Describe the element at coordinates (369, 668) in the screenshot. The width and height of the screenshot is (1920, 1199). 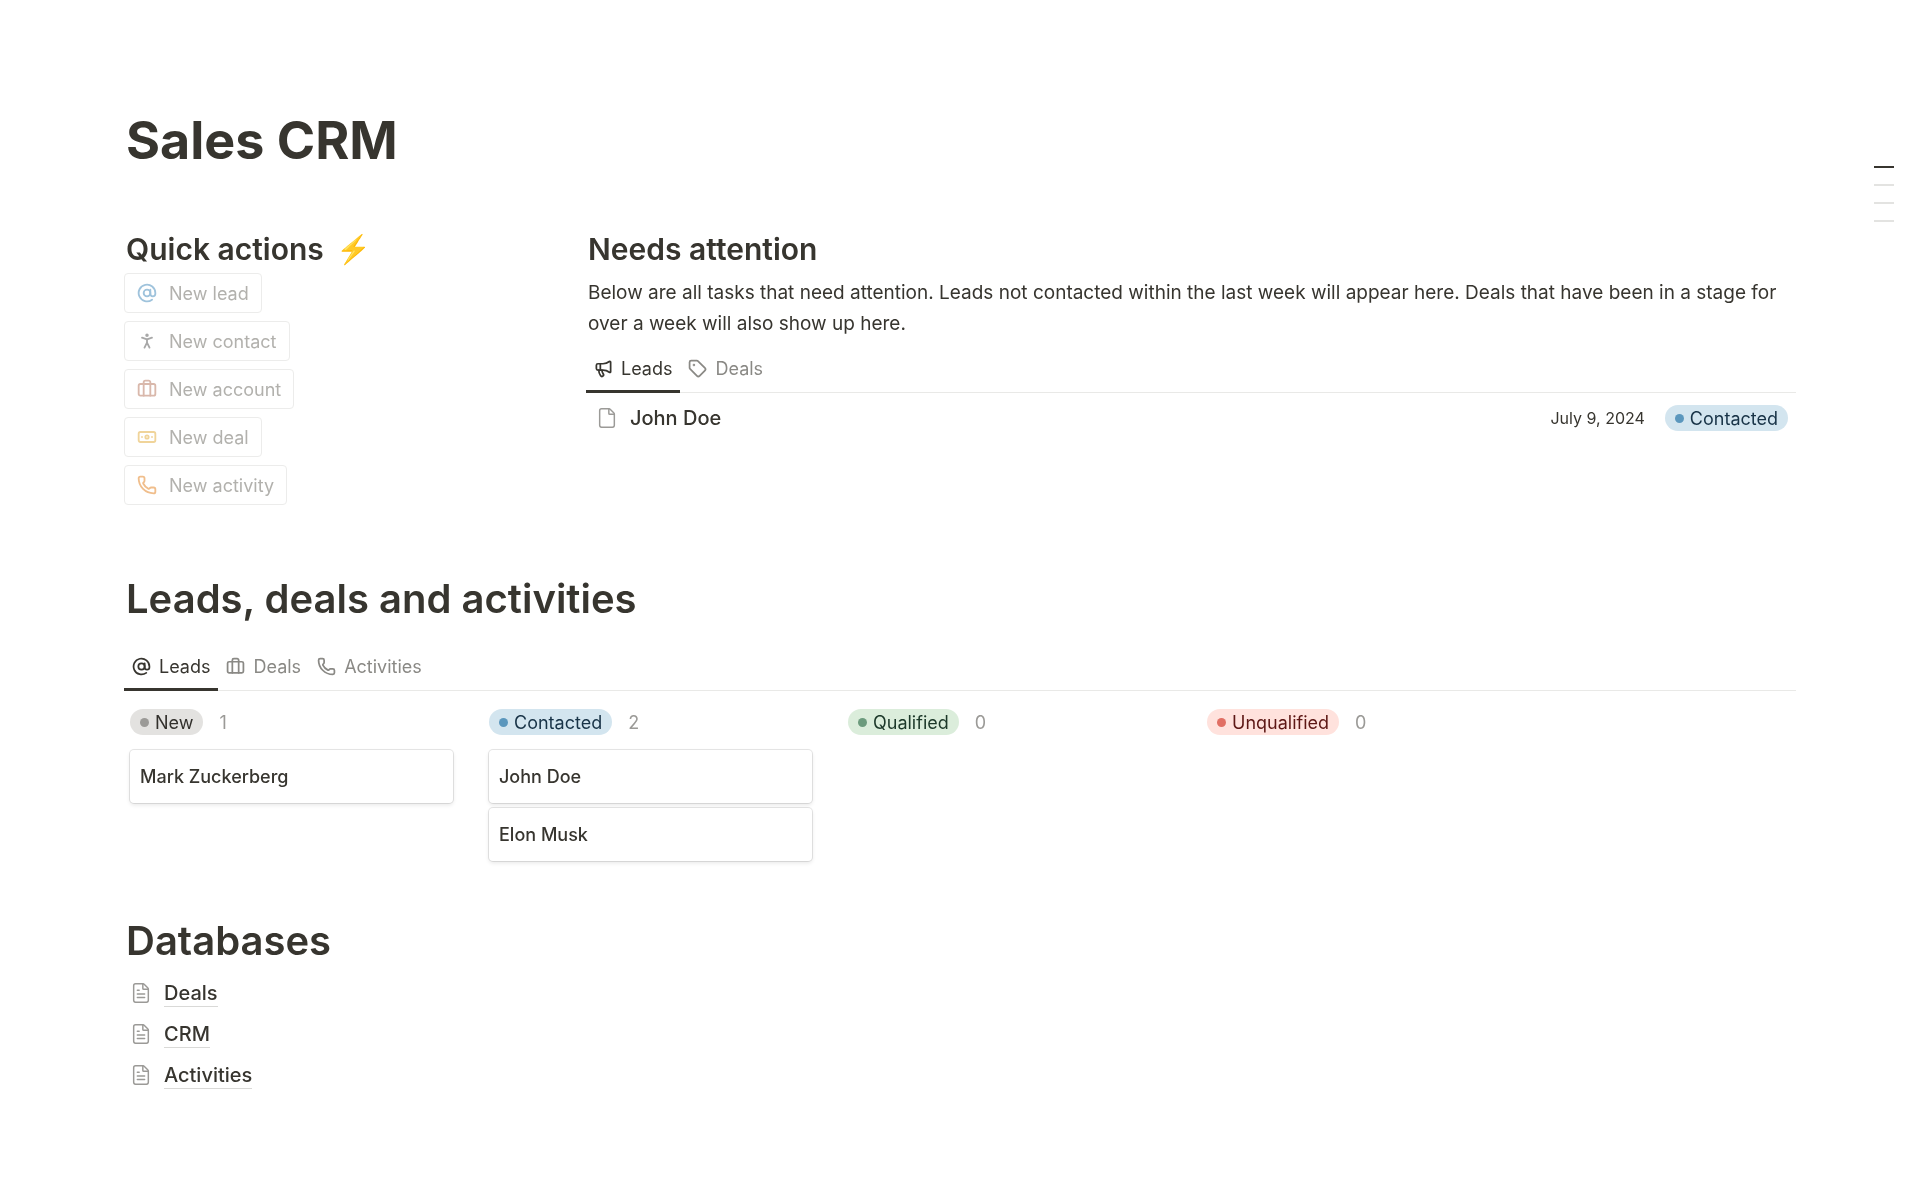
I see `view-tab: Activities` at that location.